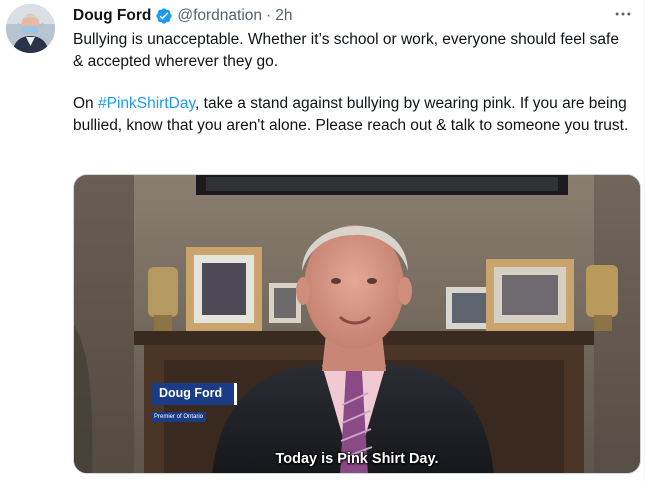 This screenshot has height=481, width=645. I want to click on paragraph-2-prefix: On, so click(85, 103).